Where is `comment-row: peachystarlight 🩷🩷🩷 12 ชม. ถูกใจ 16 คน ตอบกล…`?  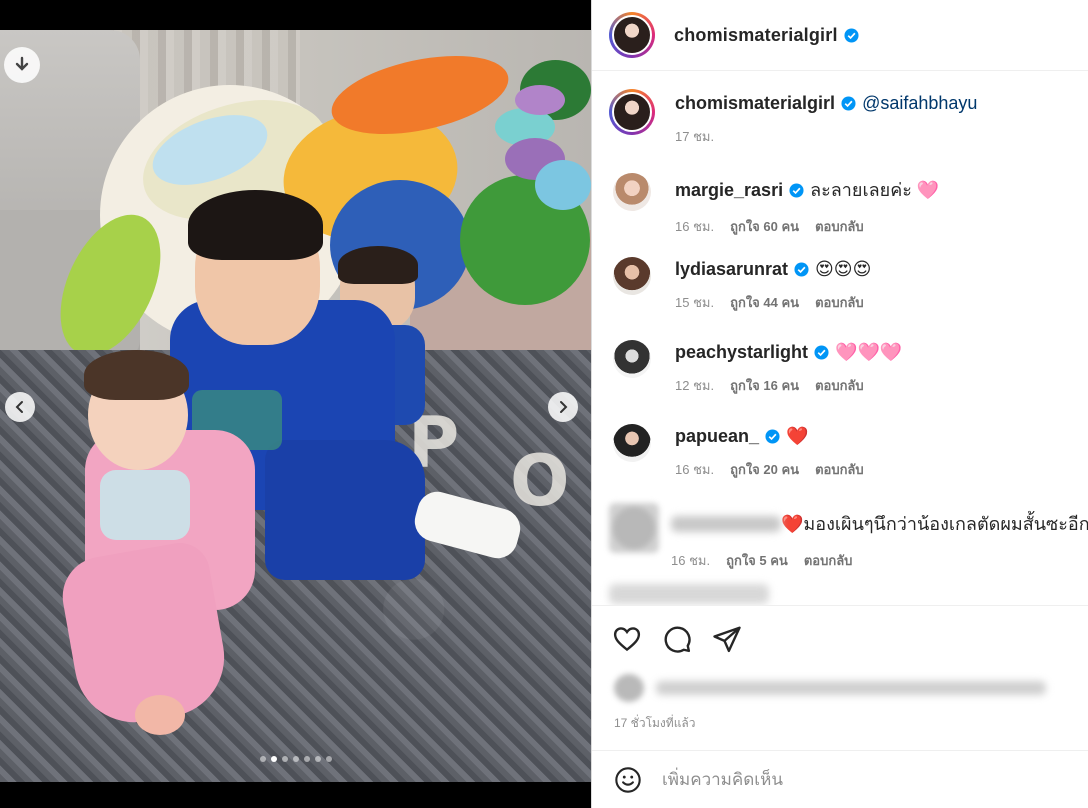 comment-row: peachystarlight 🩷🩷🩷 12 ชม. ถูกใจ 16 คน ตอบกล… is located at coordinates (755, 366).